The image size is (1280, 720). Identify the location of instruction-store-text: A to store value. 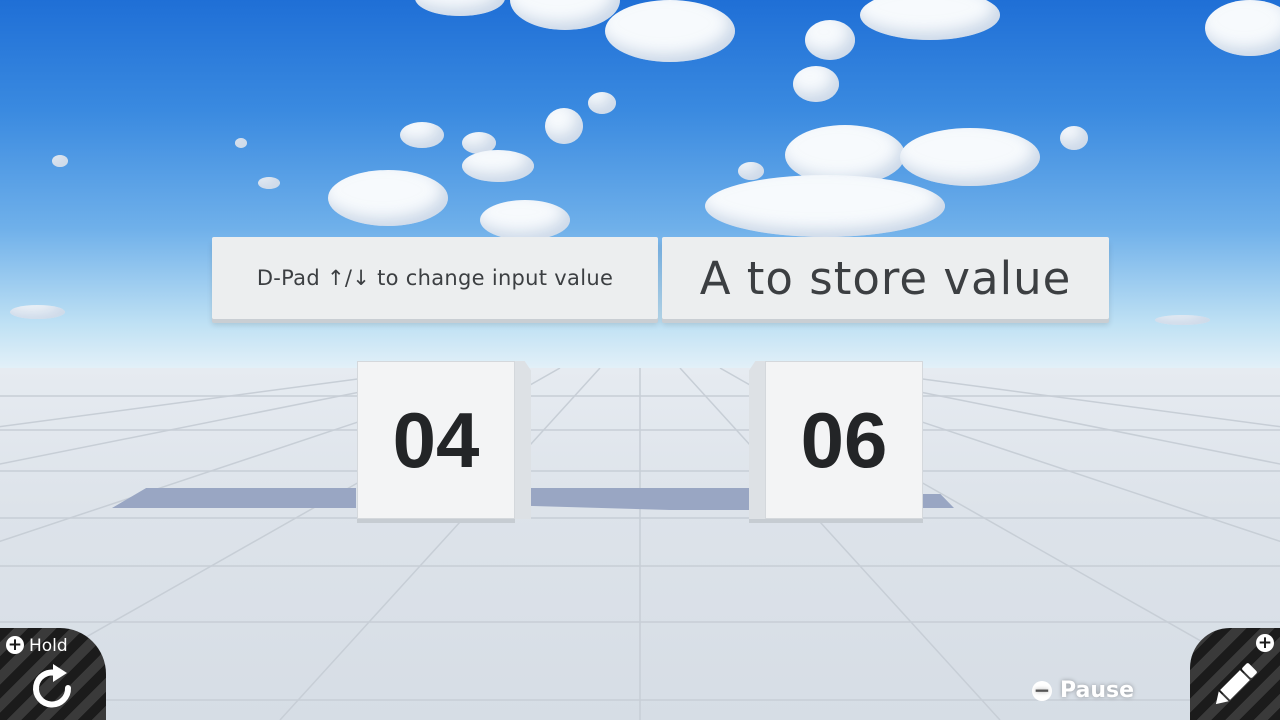
(885, 278).